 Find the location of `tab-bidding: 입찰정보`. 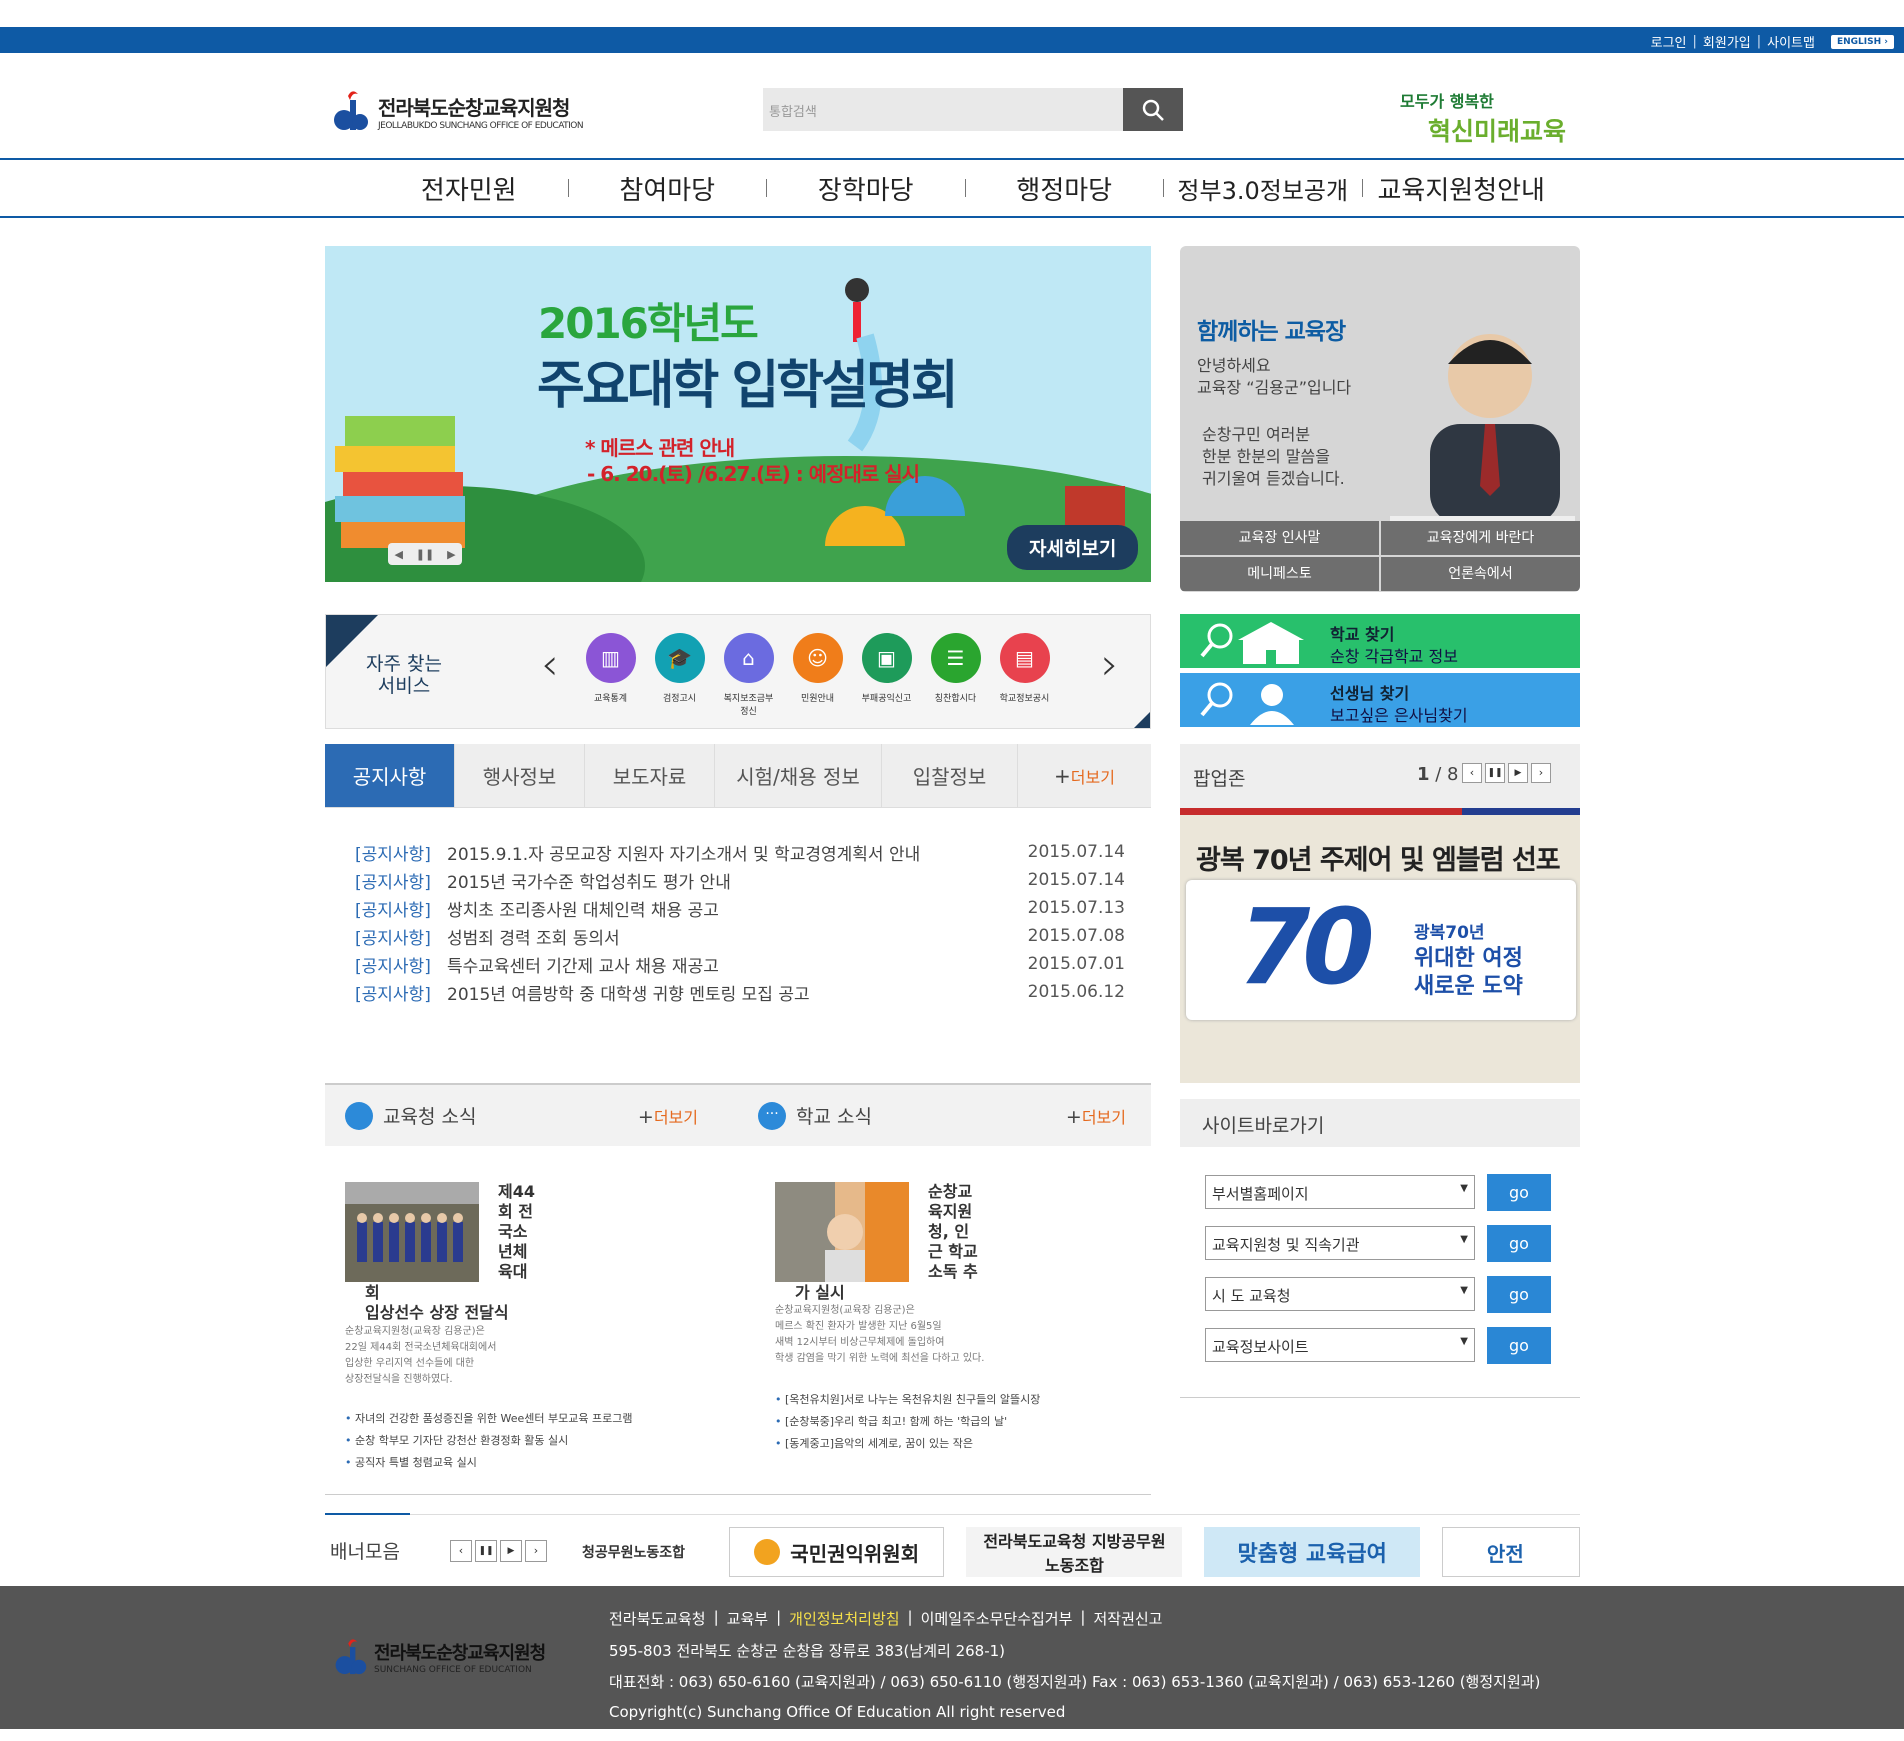

tab-bidding: 입찰정보 is located at coordinates (950, 775).